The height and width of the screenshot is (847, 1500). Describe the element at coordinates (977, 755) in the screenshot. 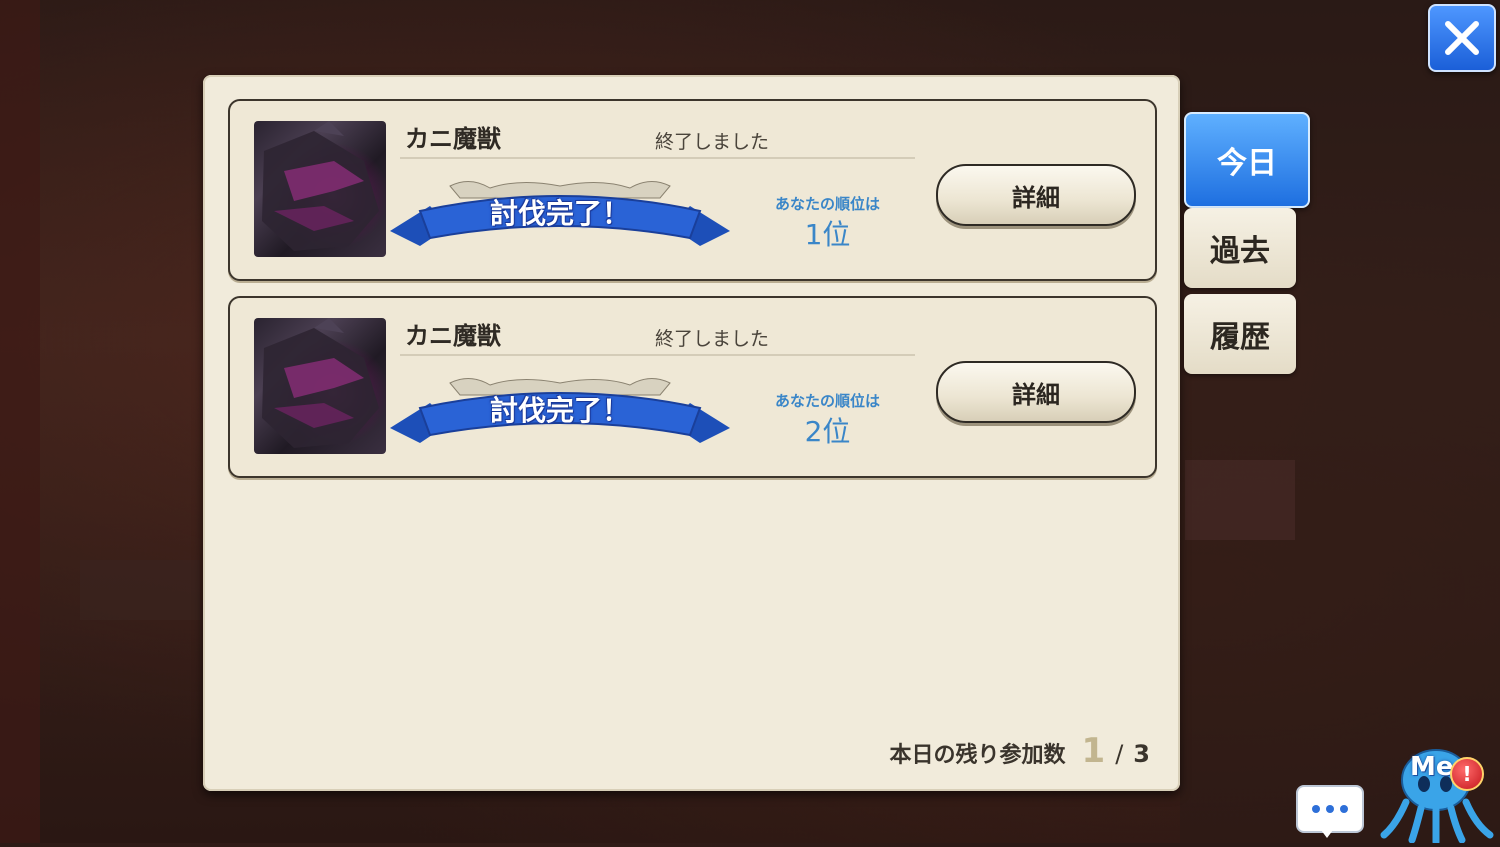

I see `remaining-label: 本日の残り参加数` at that location.